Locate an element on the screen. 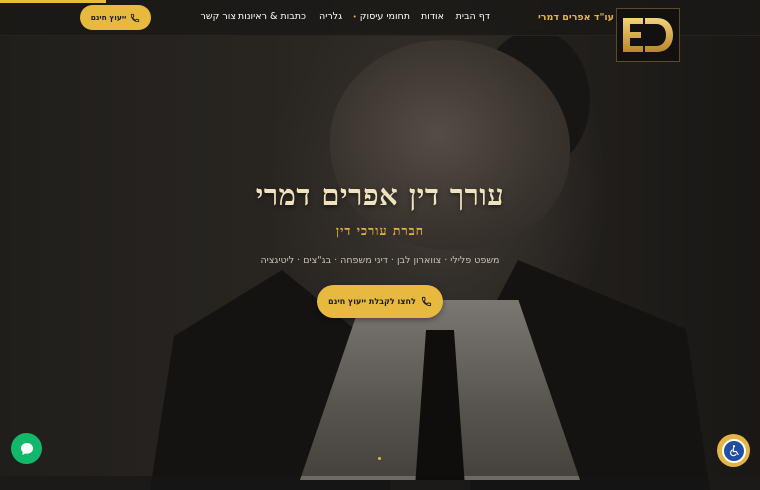  nav-item-contact: צור קשר is located at coordinates (218, 16).